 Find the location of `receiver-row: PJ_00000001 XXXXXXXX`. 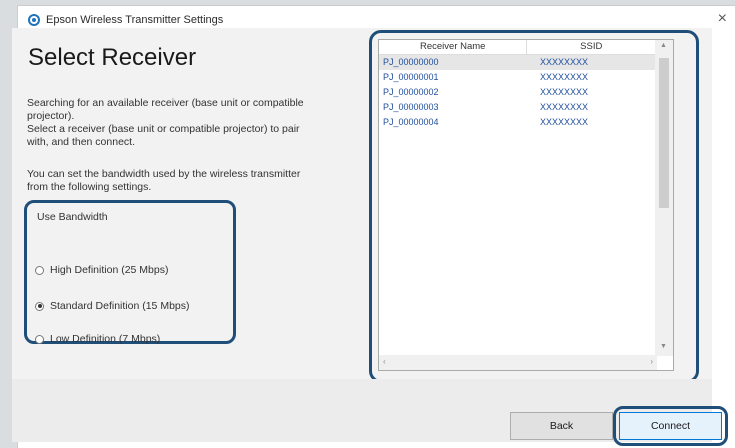

receiver-row: PJ_00000001 XXXXXXXX is located at coordinates (517, 77).